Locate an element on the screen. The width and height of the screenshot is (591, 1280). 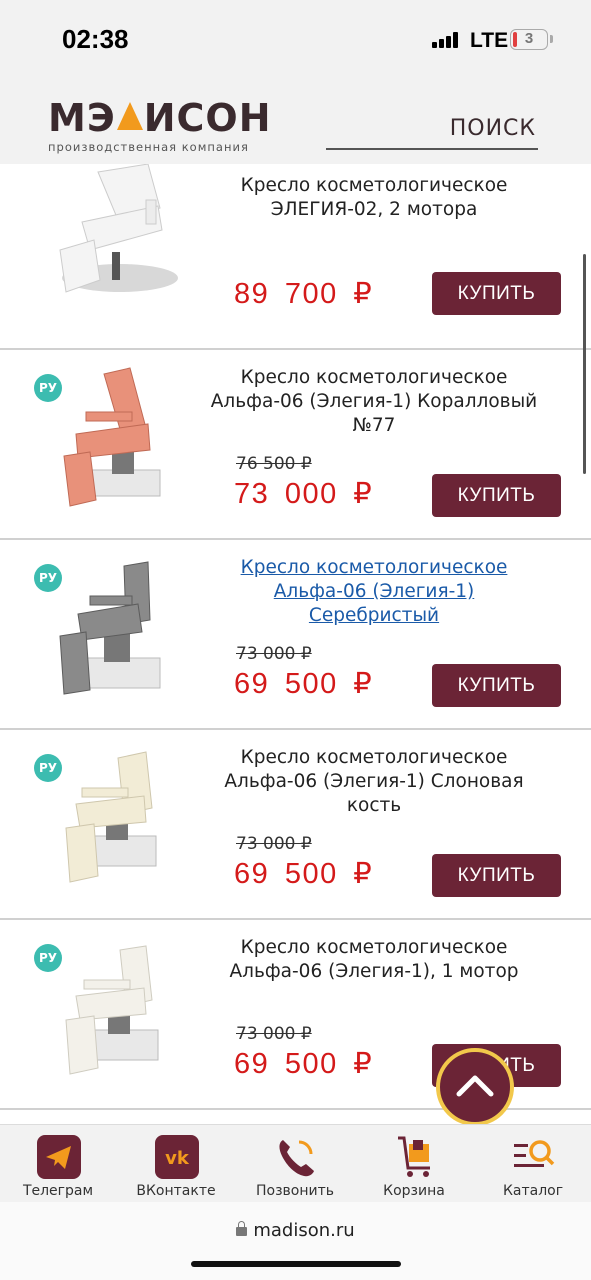
home-indicator is located at coordinates (296, 1264).